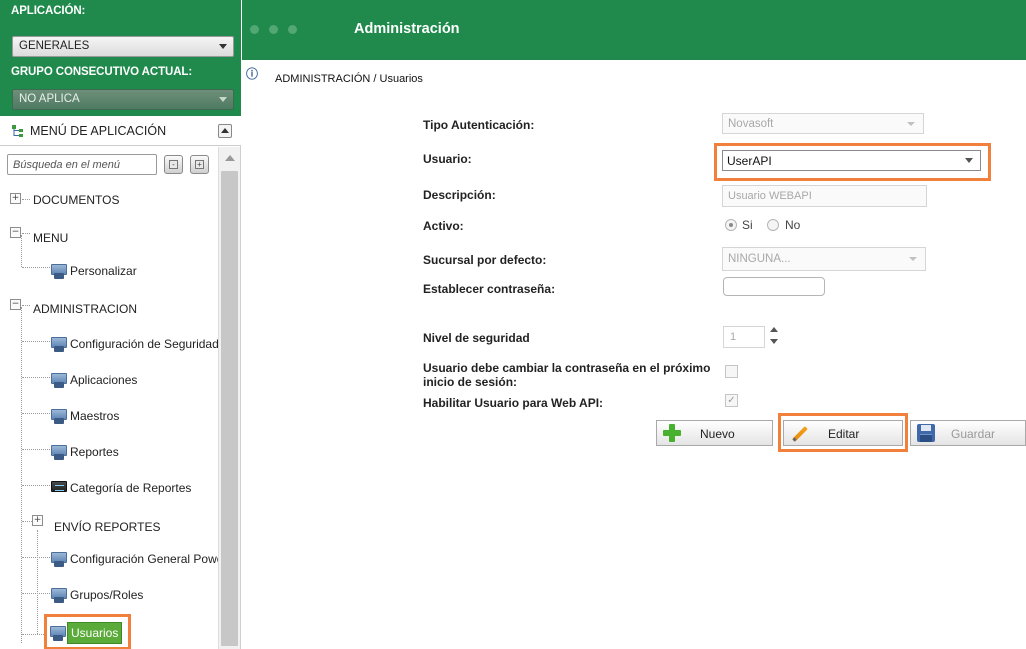  What do you see at coordinates (103, 271) in the screenshot?
I see `tree-leaf-label: Personalizar` at bounding box center [103, 271].